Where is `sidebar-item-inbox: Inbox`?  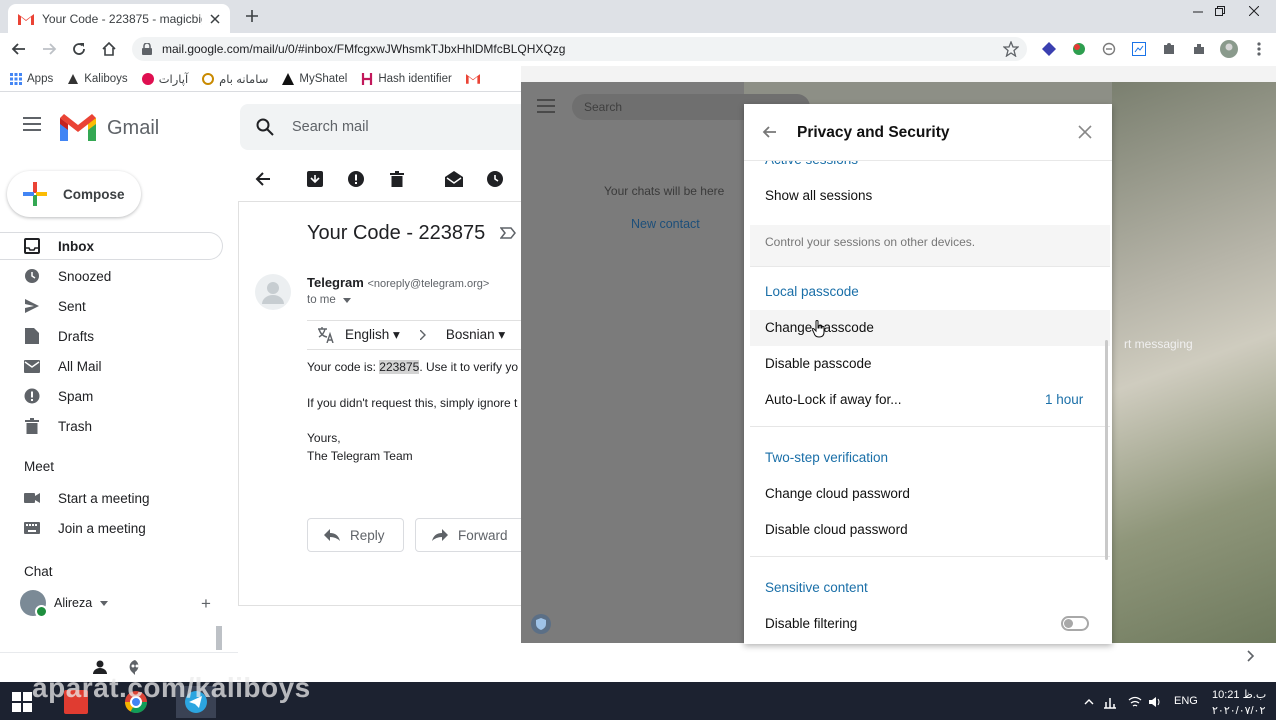
sidebar-item-inbox: Inbox is located at coordinates (111, 246).